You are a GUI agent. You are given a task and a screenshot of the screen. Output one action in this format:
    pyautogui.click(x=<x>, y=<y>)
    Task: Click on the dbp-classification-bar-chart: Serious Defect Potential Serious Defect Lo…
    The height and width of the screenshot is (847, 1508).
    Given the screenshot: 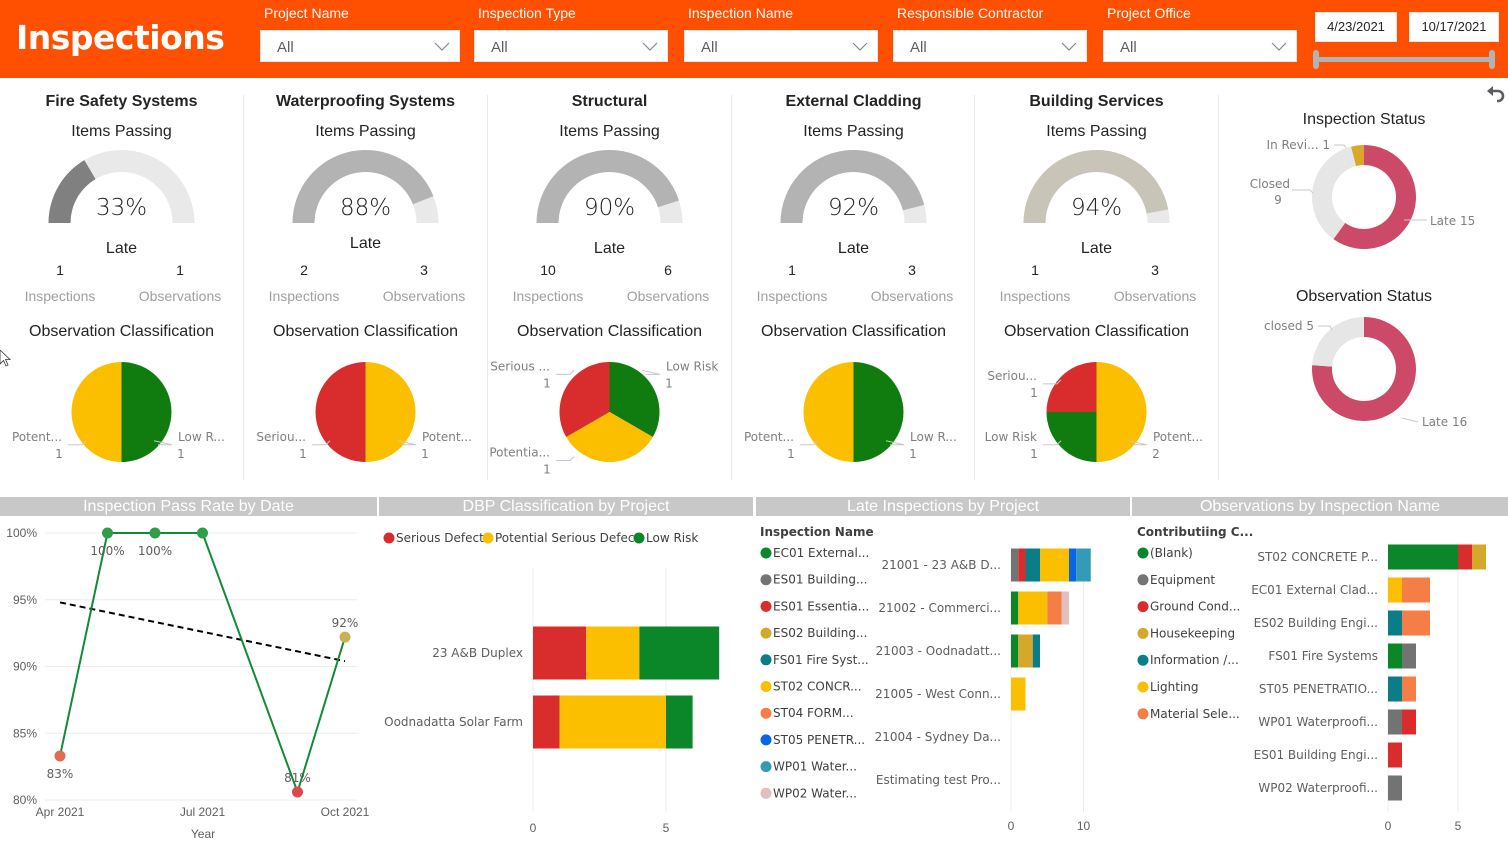 What is the action you would take?
    pyautogui.click(x=567, y=681)
    